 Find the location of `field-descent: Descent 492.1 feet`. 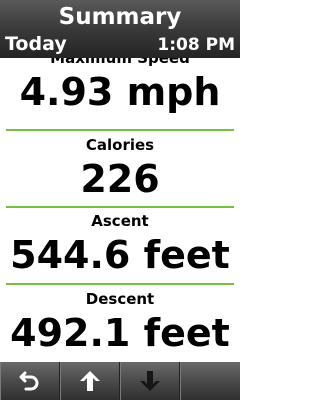

field-descent: Descent 492.1 feet is located at coordinates (120, 325).